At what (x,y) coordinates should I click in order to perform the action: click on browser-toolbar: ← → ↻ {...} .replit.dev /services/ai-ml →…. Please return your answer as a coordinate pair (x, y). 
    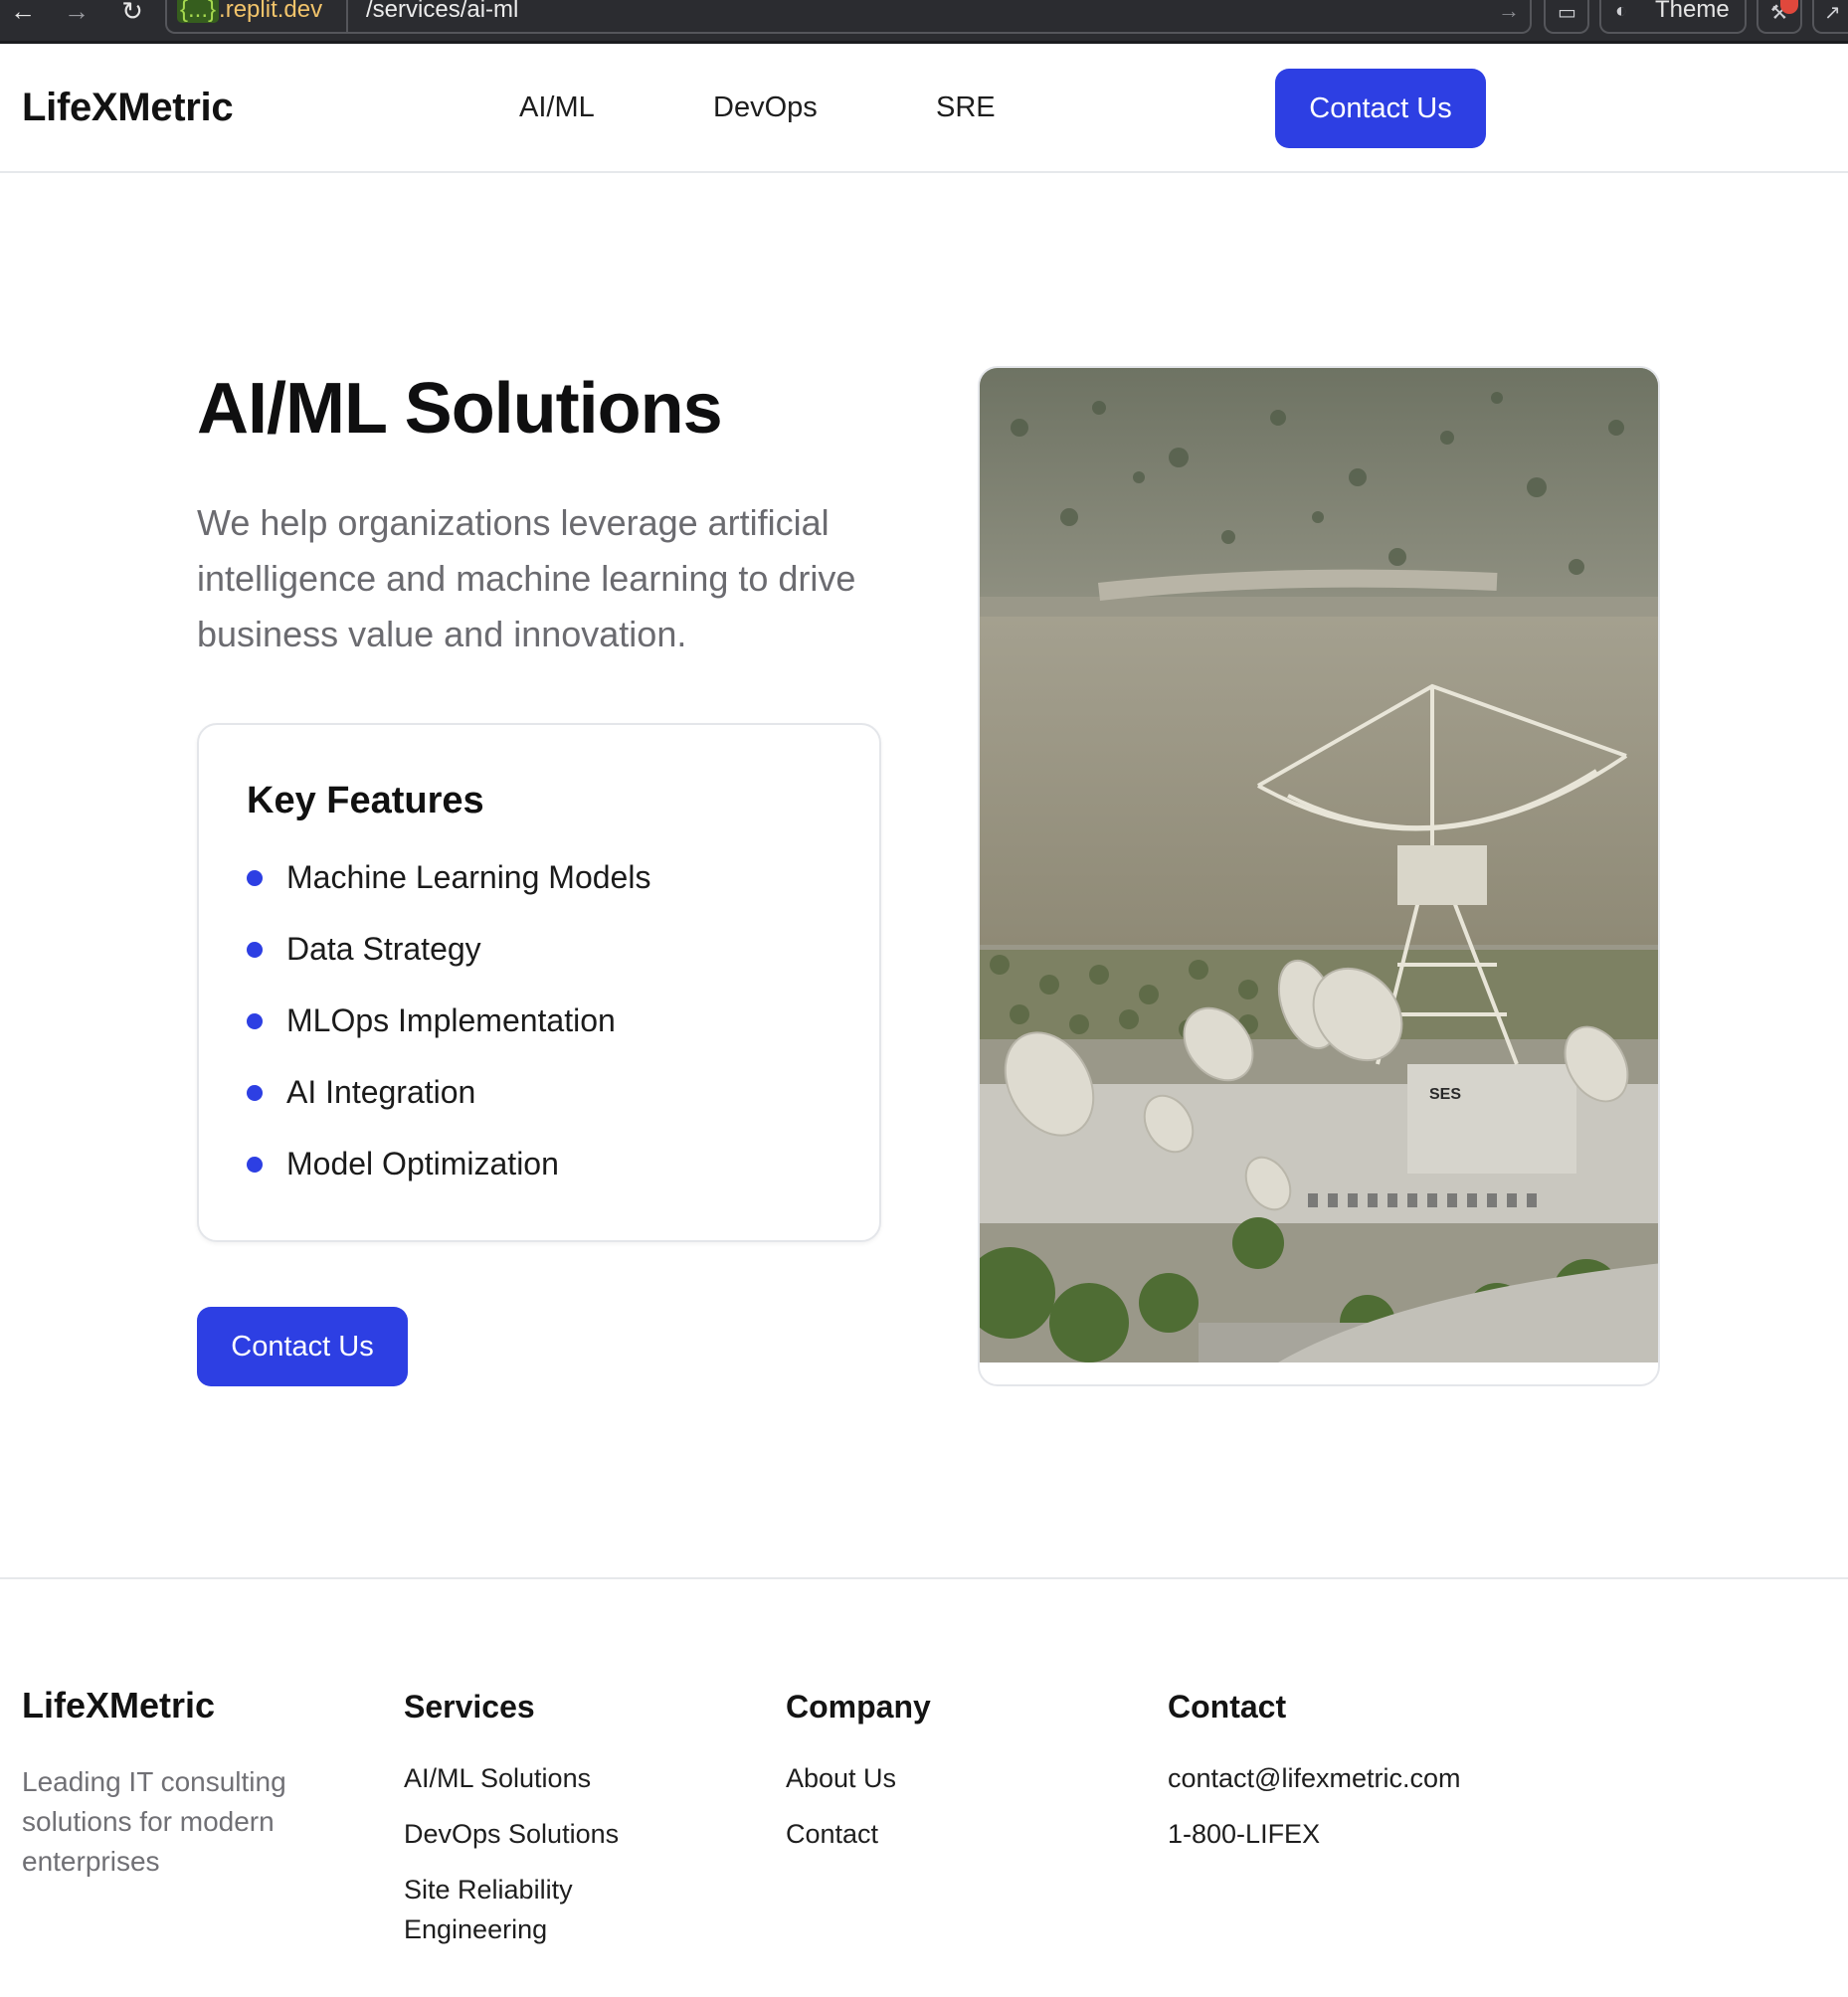
    Looking at the image, I should click on (924, 22).